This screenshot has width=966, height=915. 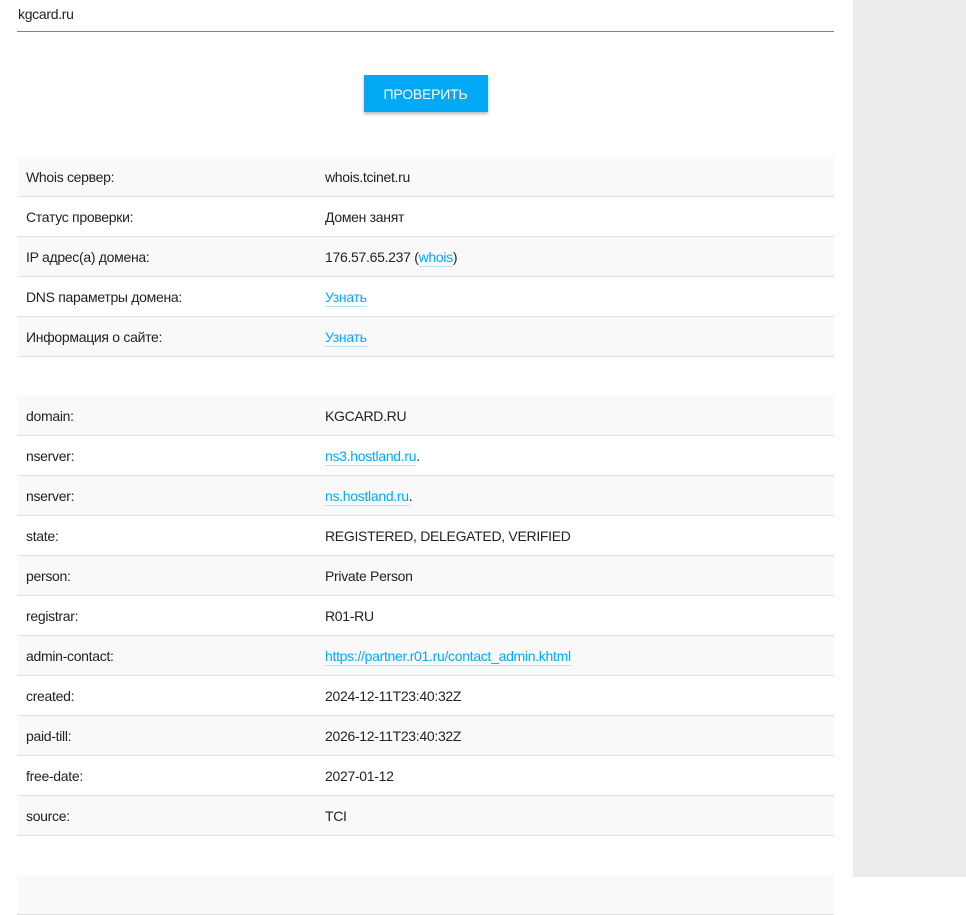 I want to click on table-row: Информация о сайте: Узнать, so click(x=425, y=336).